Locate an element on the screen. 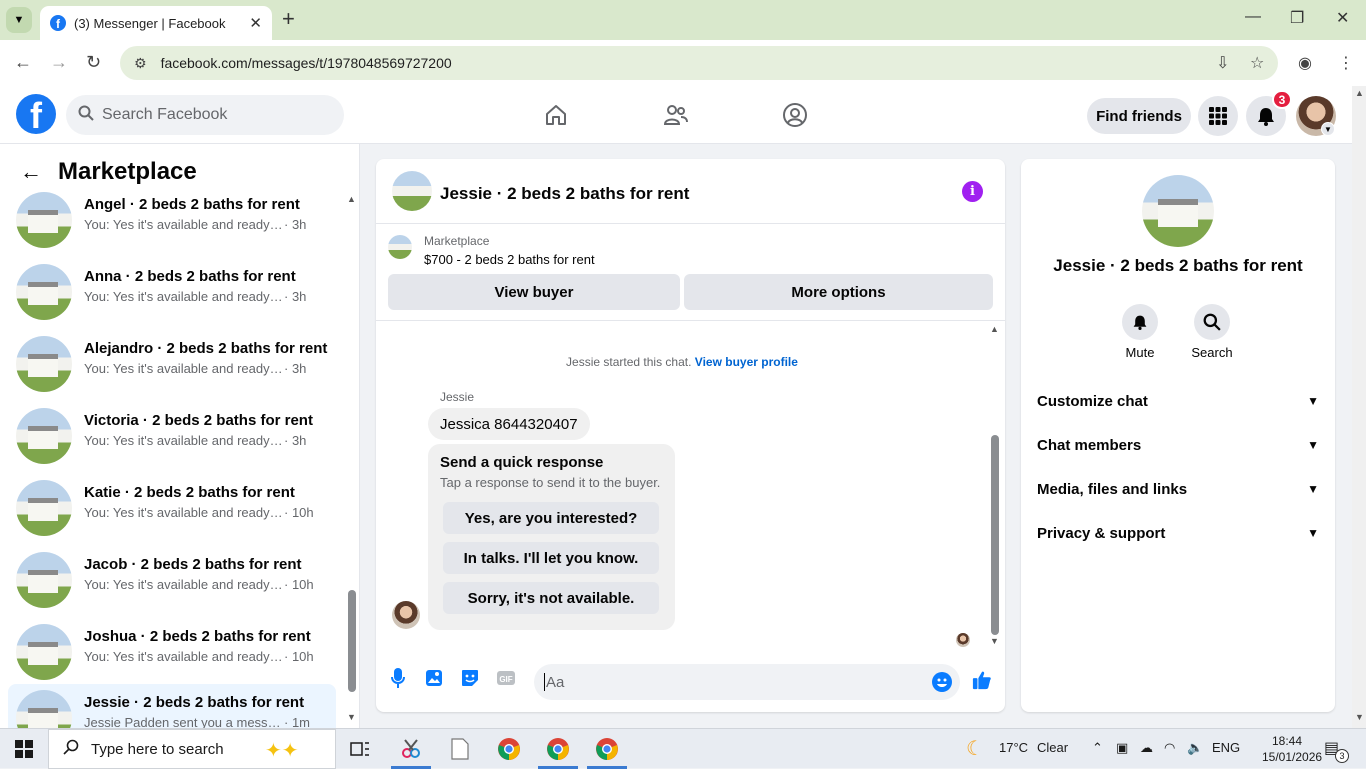 This screenshot has width=1366, height=769. tab-search-chevron-icon: ▼ is located at coordinates (19, 20).